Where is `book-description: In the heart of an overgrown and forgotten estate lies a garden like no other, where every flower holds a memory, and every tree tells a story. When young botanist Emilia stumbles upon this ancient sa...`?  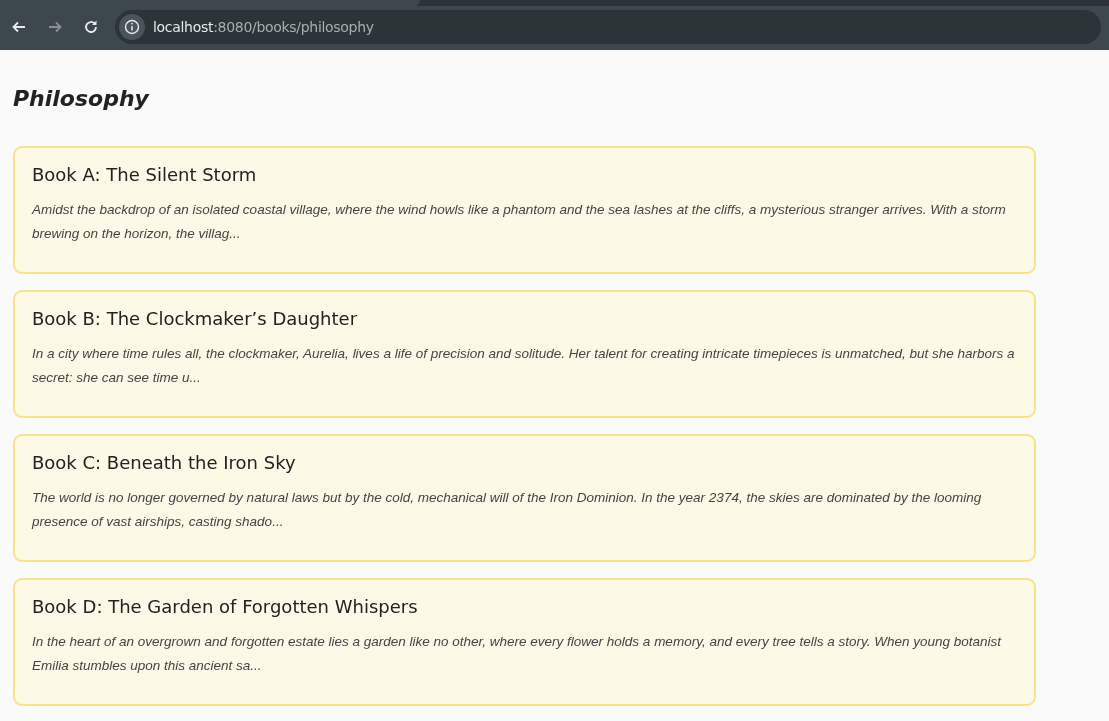
book-description: In the heart of an overgrown and forgotten estate lies a garden like no other, where every flower holds a memory, and every tree tells a story. When young botanist Emilia stumbles upon this ancient sa... is located at coordinates (517, 654).